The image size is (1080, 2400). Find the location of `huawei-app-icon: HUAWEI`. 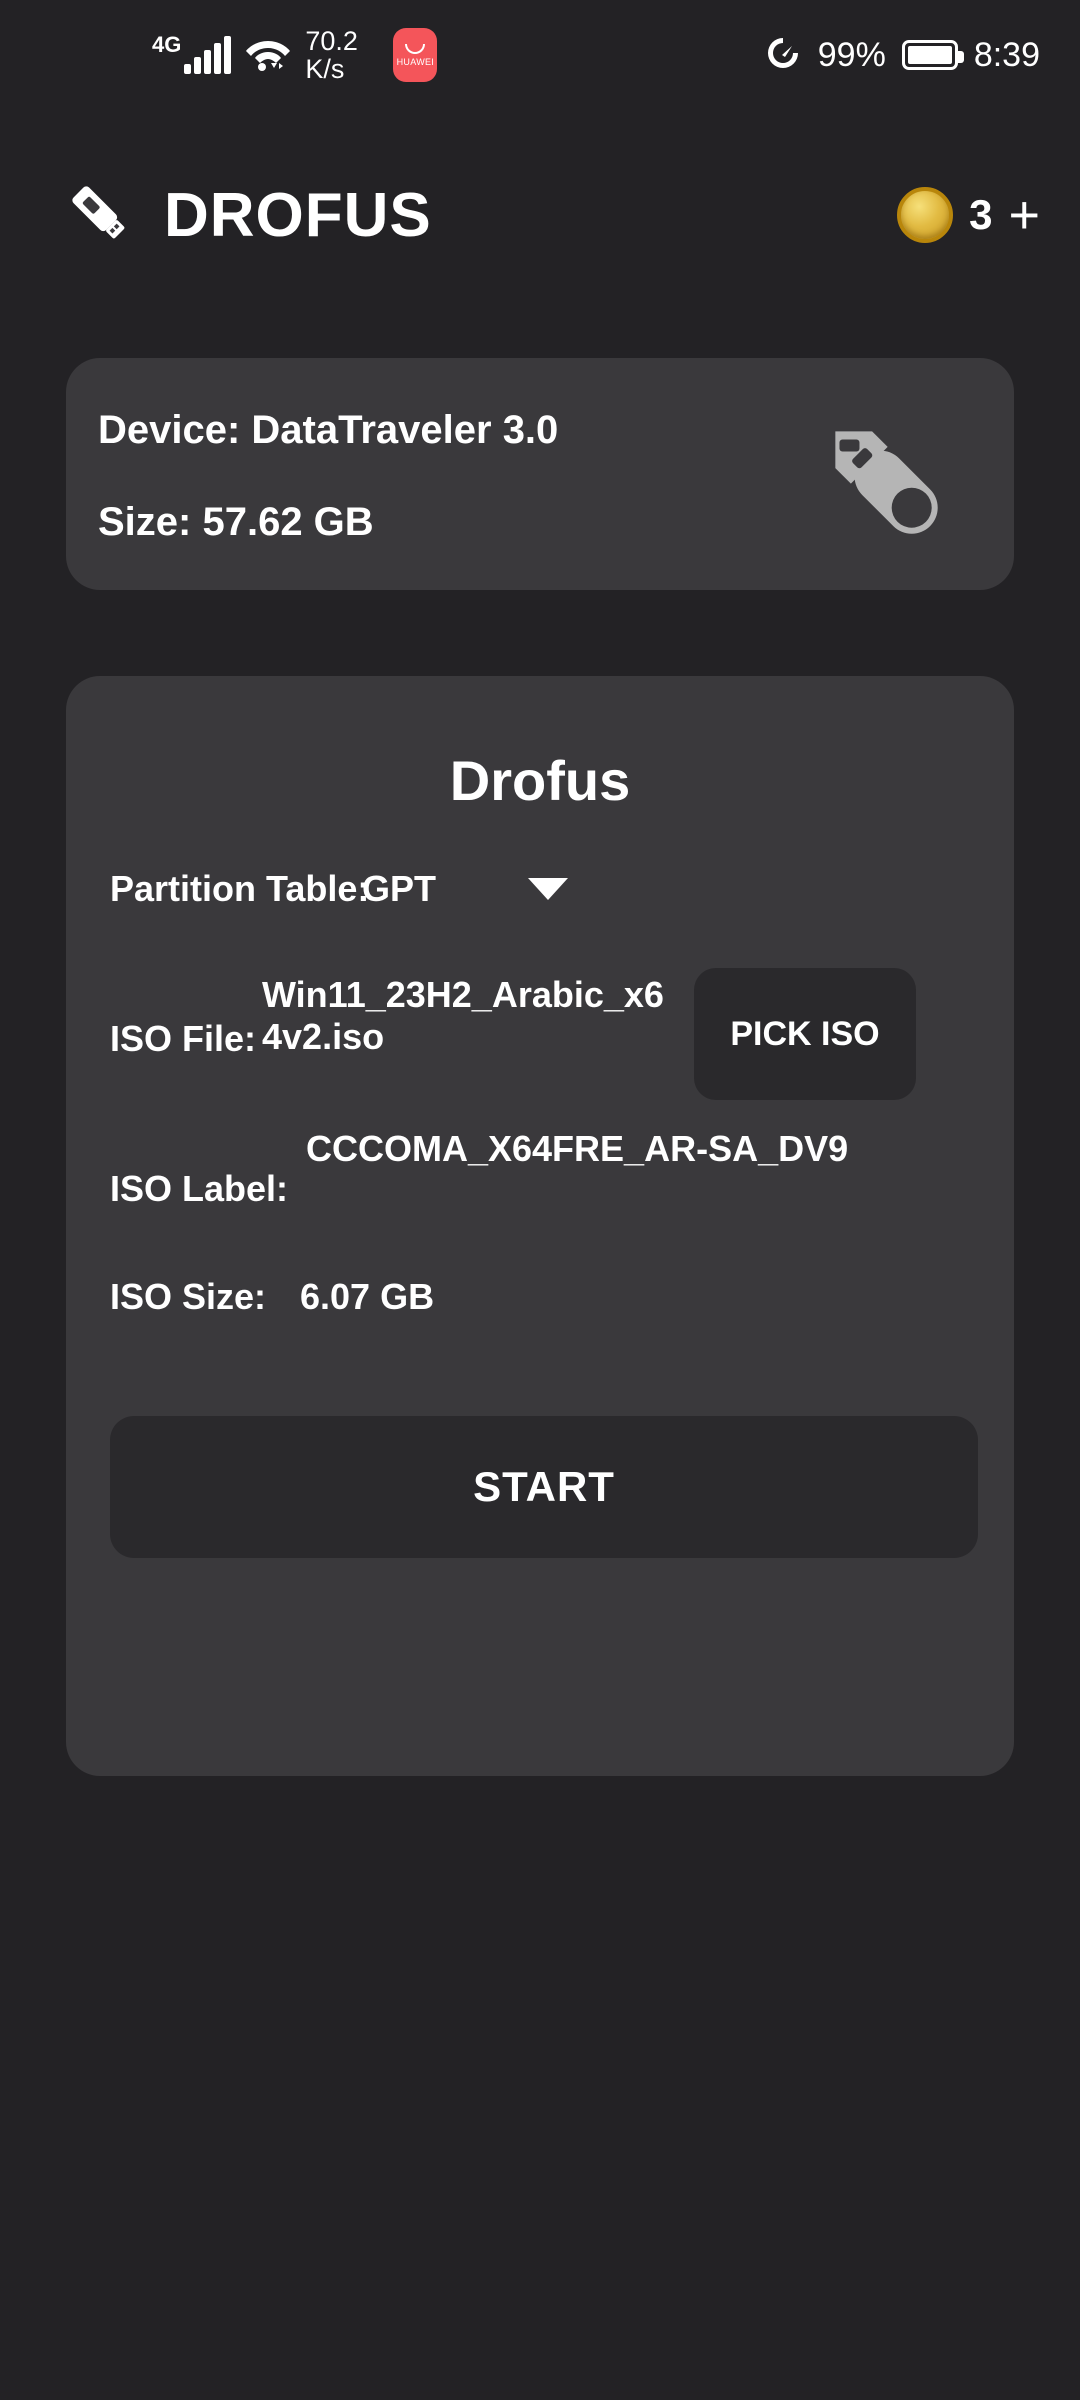

huawei-app-icon: HUAWEI is located at coordinates (415, 55).